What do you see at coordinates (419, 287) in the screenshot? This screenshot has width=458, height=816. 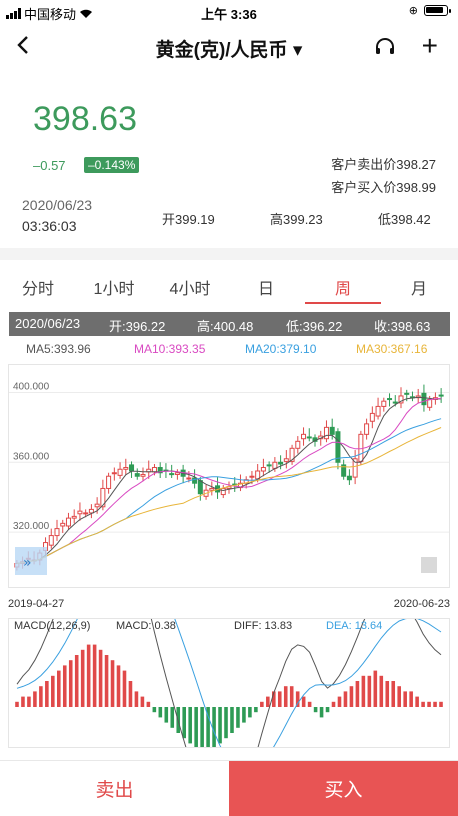 I see `tab-month: 月` at bounding box center [419, 287].